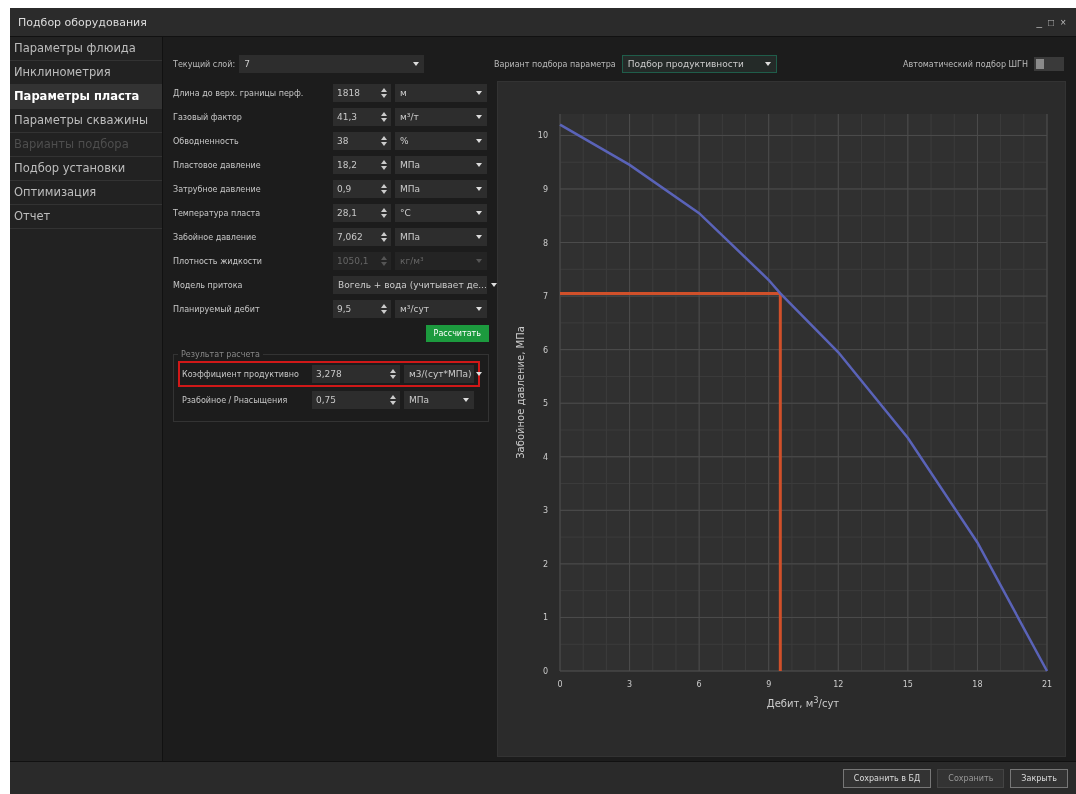  Describe the element at coordinates (362, 189) in the screenshot. I see `number-field: 0,9` at that location.